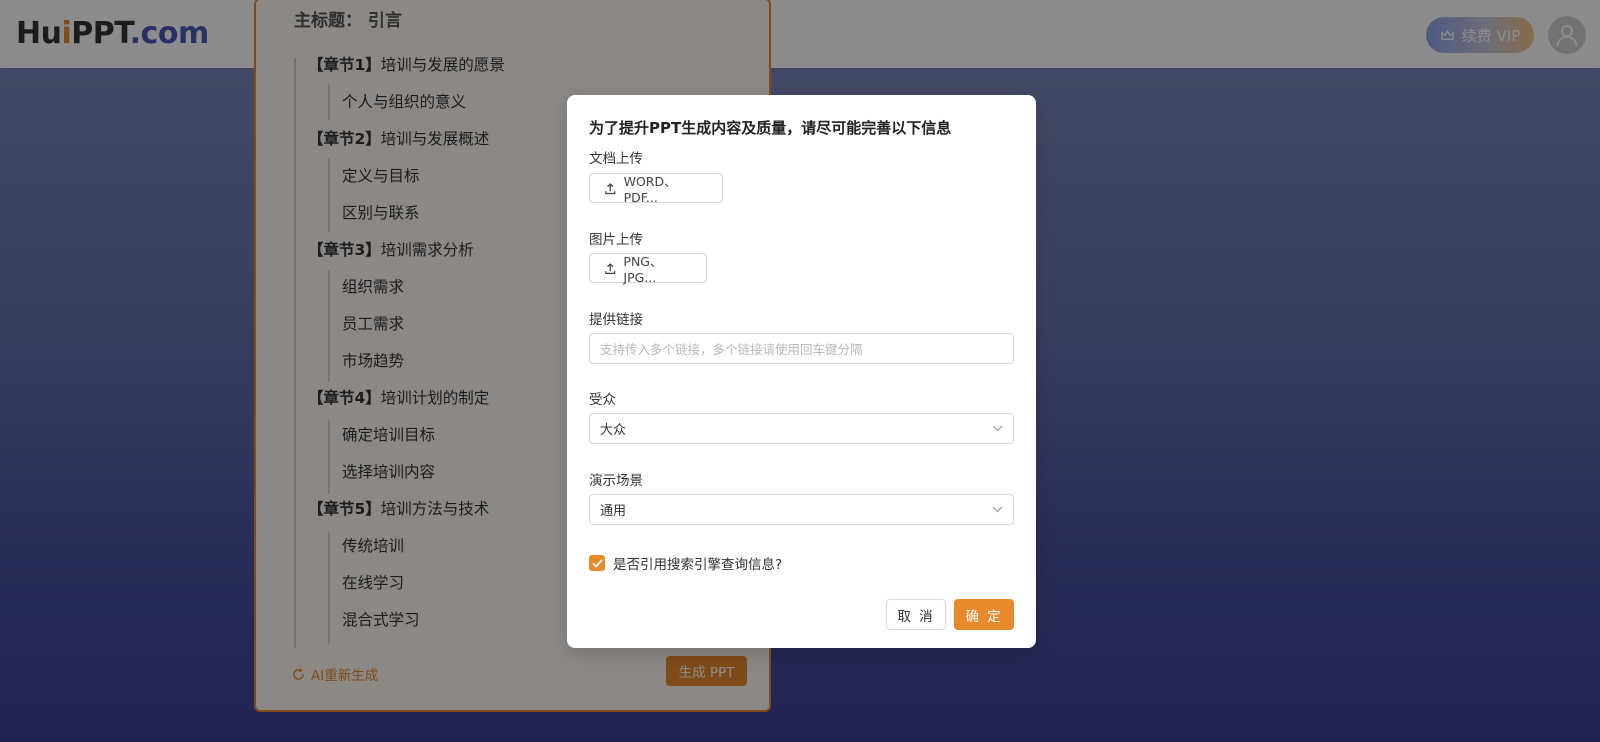 The height and width of the screenshot is (742, 1600). I want to click on confirm-button: 确 定, so click(984, 614).